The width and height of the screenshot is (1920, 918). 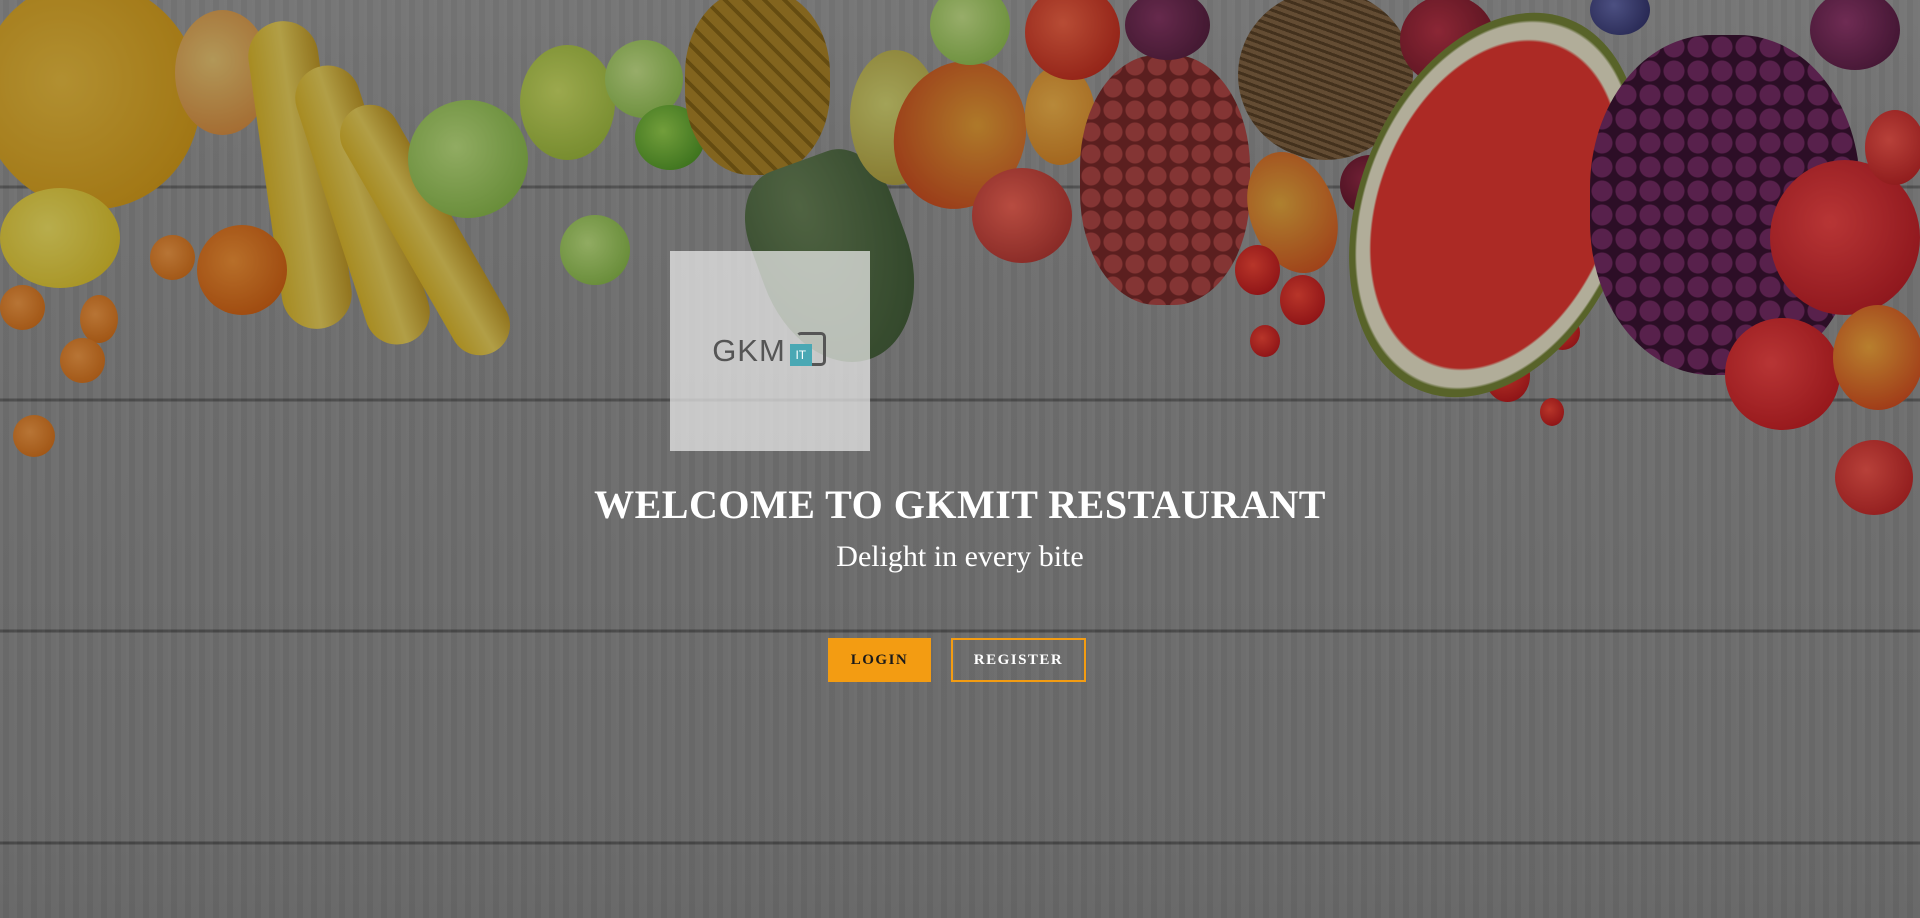 I want to click on logo-badge: IT, so click(x=800, y=355).